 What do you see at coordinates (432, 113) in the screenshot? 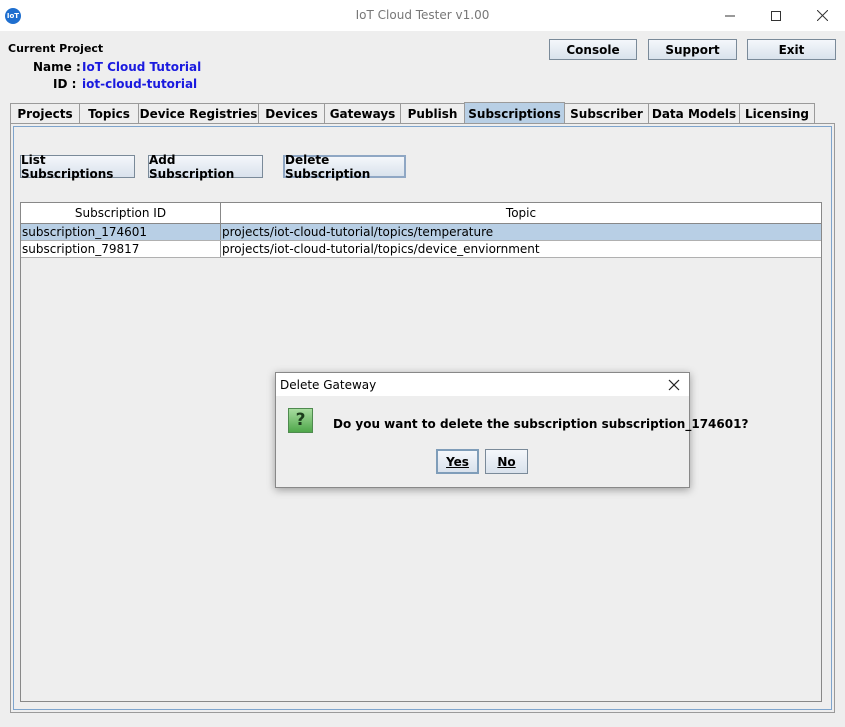
I see `tab-publish: Publish` at bounding box center [432, 113].